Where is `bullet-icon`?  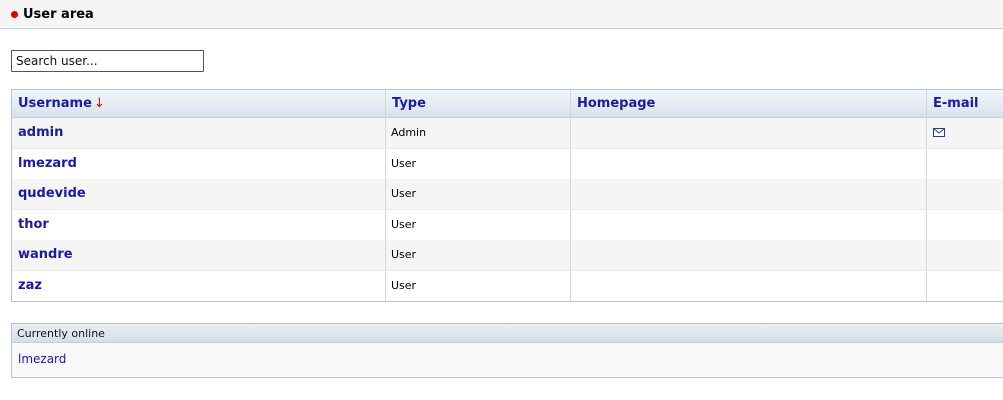
bullet-icon is located at coordinates (14, 14).